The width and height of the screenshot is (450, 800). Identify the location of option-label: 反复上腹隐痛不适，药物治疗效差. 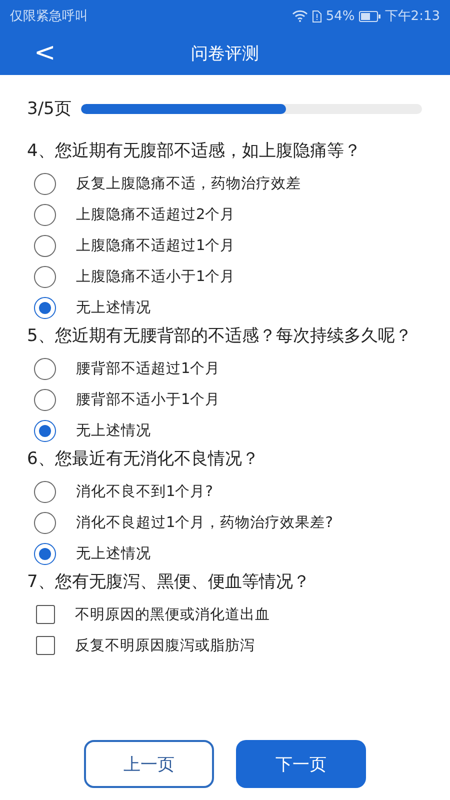
(188, 183).